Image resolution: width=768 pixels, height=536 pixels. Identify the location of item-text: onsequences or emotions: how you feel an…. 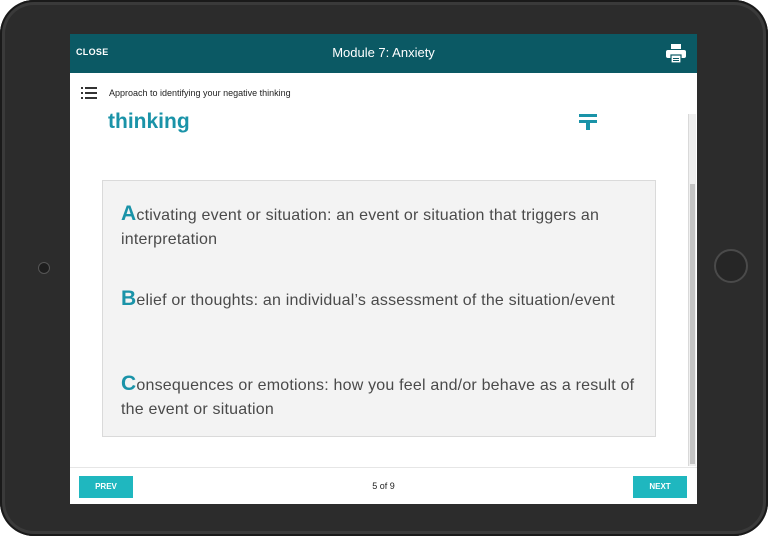
(378, 397).